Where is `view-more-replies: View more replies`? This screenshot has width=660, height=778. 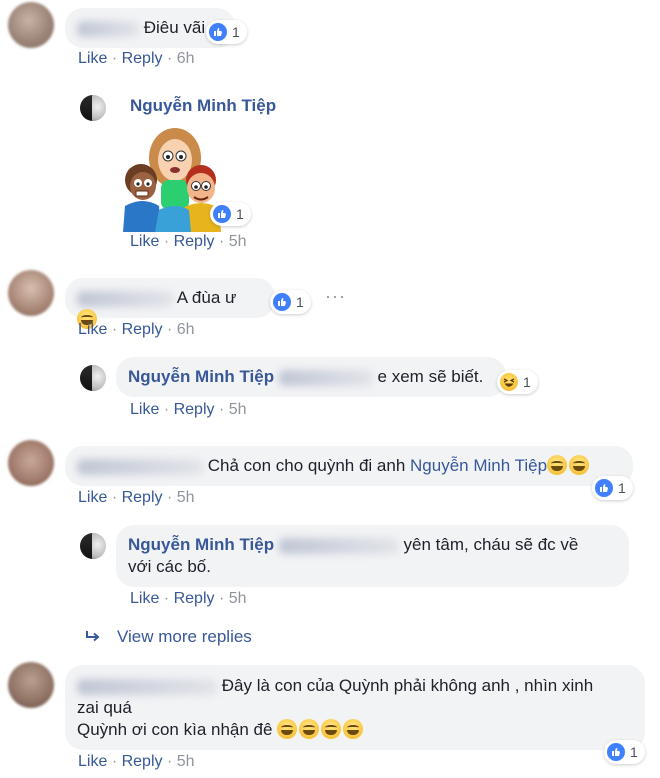 view-more-replies: View more replies is located at coordinates (168, 637).